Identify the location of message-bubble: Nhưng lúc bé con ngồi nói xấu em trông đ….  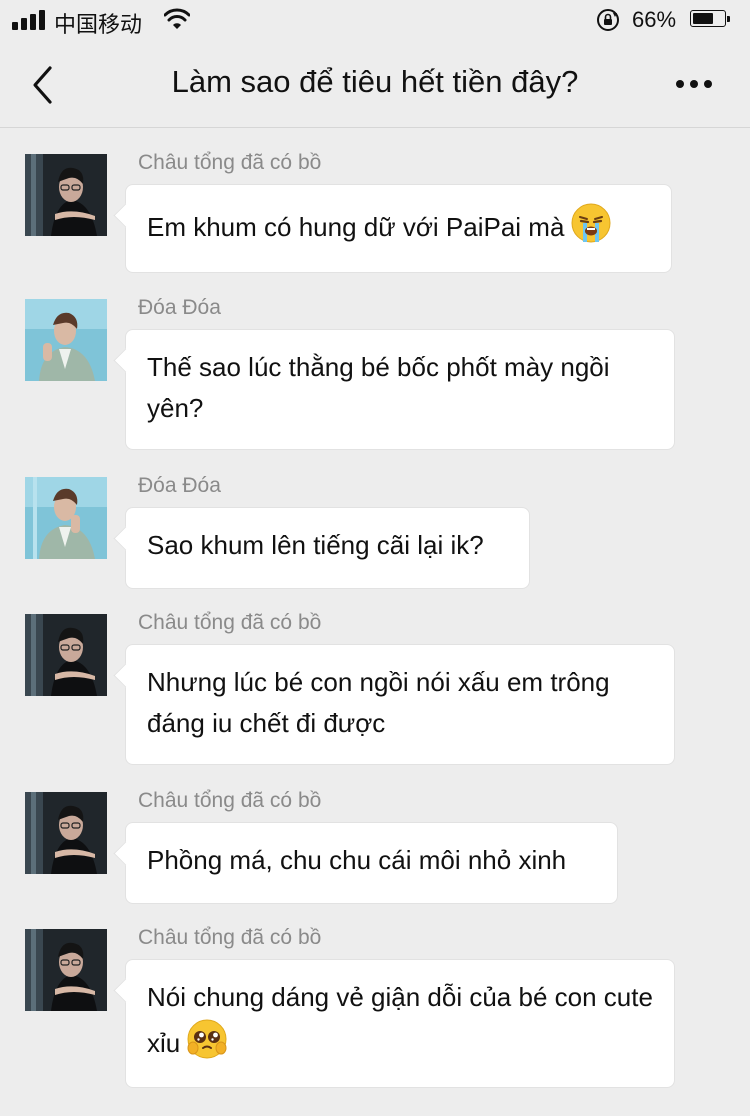
(400, 704).